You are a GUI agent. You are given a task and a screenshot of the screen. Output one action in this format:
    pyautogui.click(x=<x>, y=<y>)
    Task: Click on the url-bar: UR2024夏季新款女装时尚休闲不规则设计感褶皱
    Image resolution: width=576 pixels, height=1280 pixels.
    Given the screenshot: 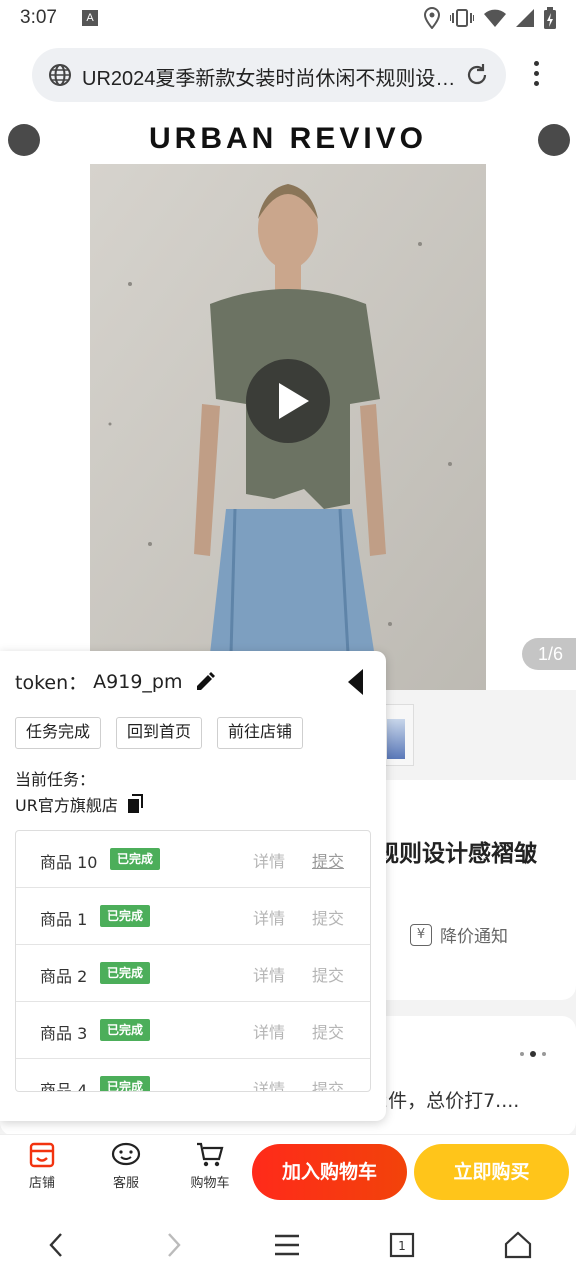 What is the action you would take?
    pyautogui.click(x=269, y=75)
    